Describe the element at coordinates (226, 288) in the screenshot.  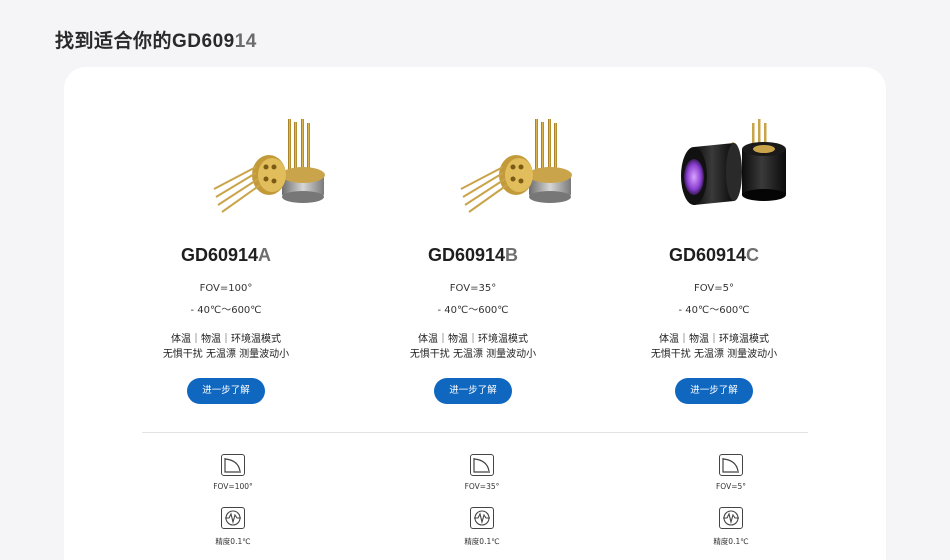
I see `product-a-fov: FOV=100°` at that location.